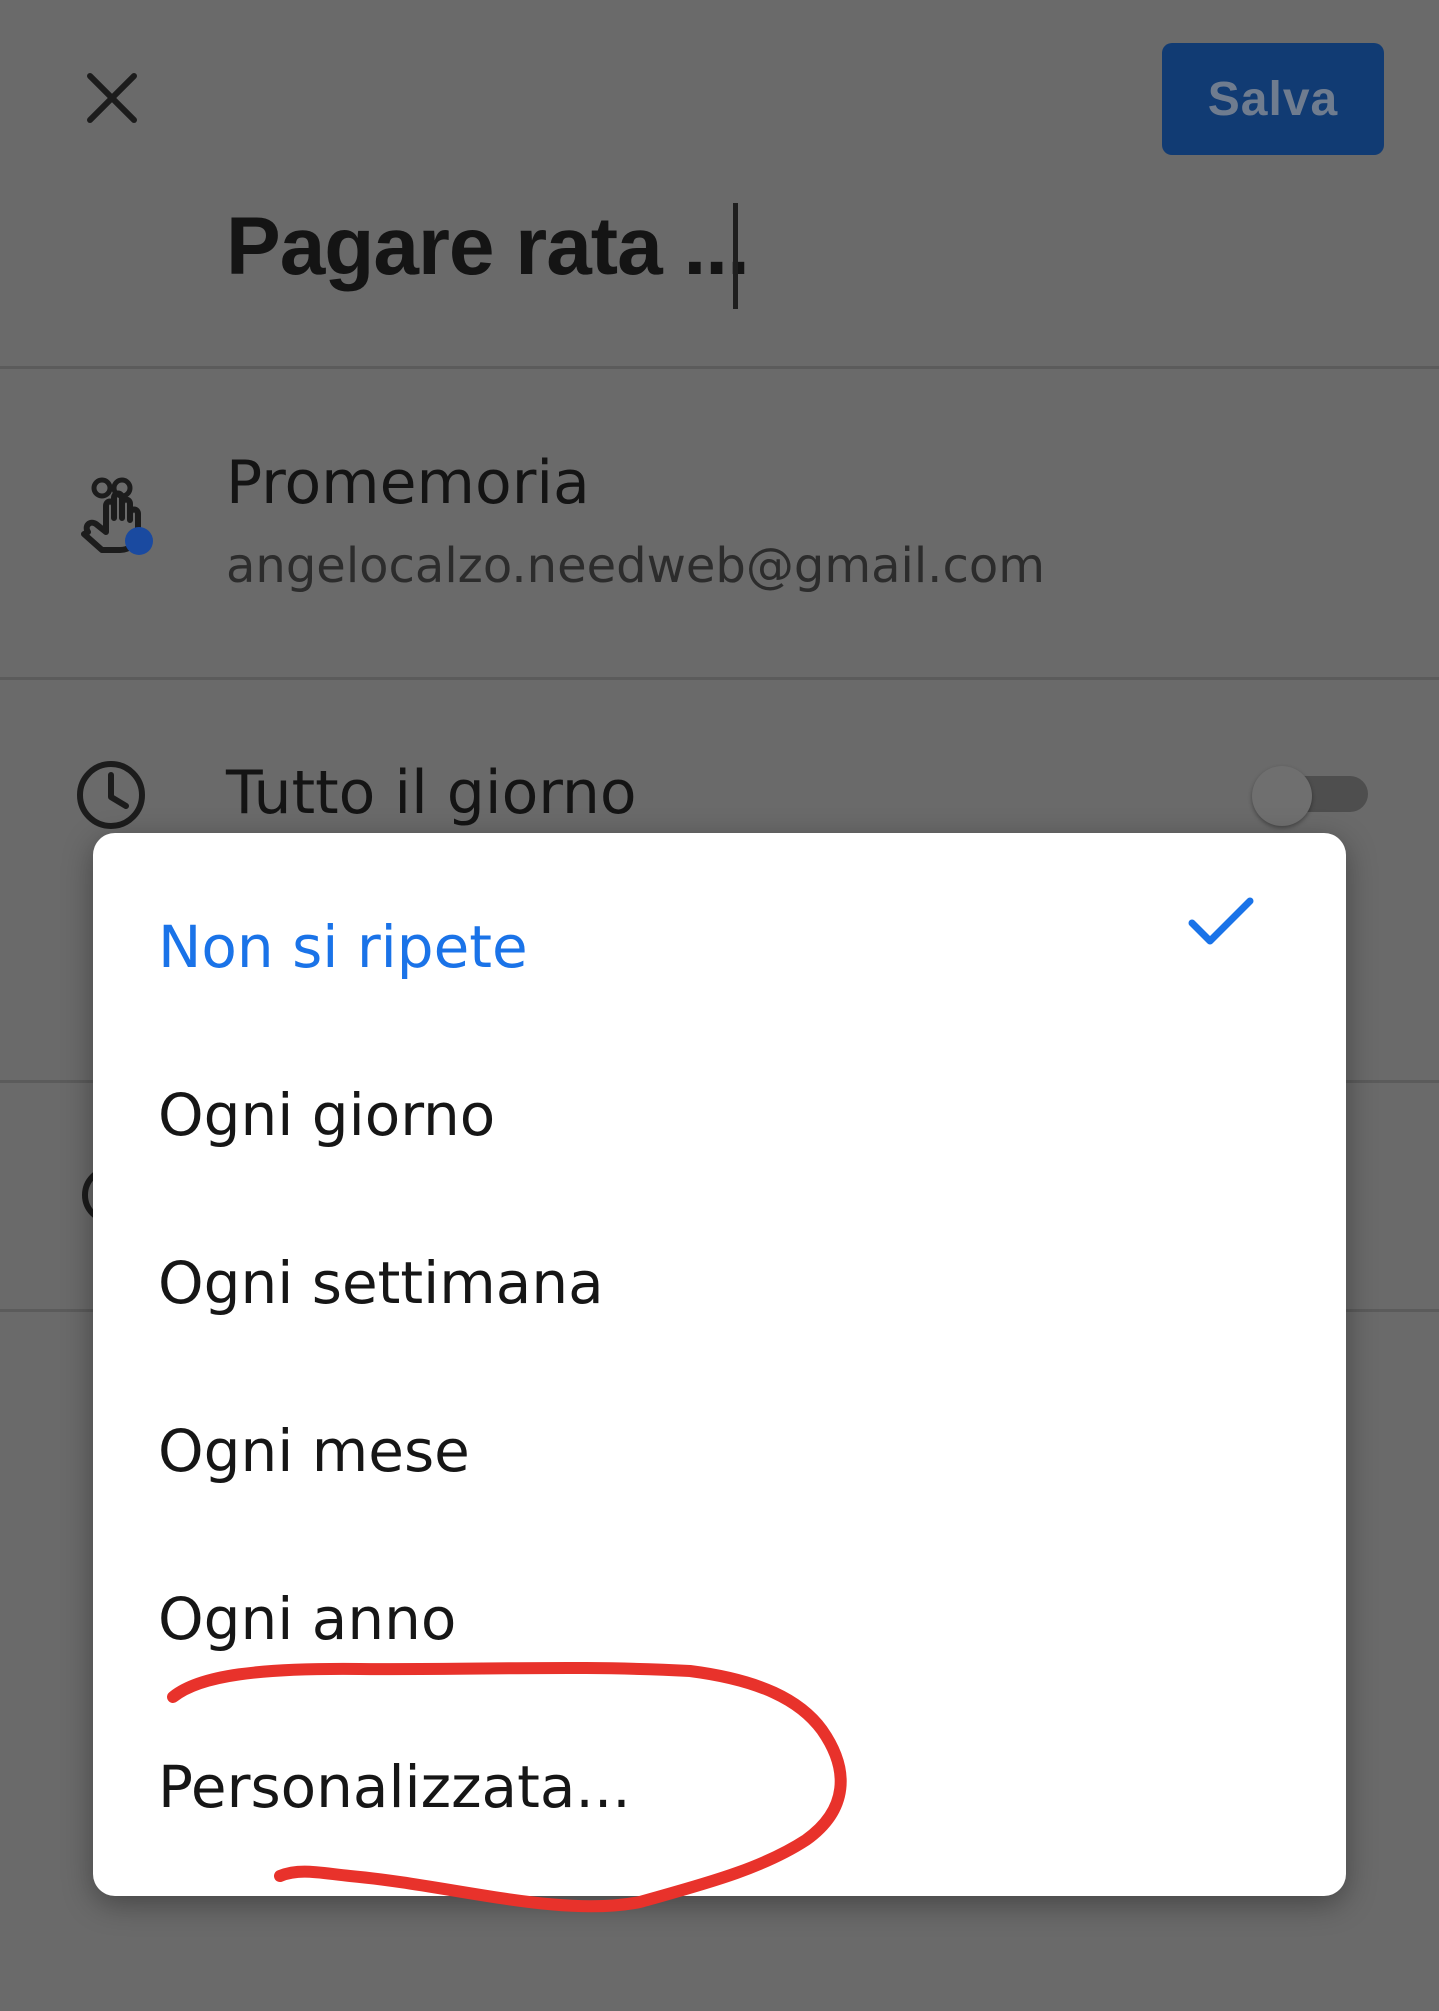 This screenshot has height=2011, width=1439. I want to click on menu-item-label: Ogni giorno, so click(327, 1115).